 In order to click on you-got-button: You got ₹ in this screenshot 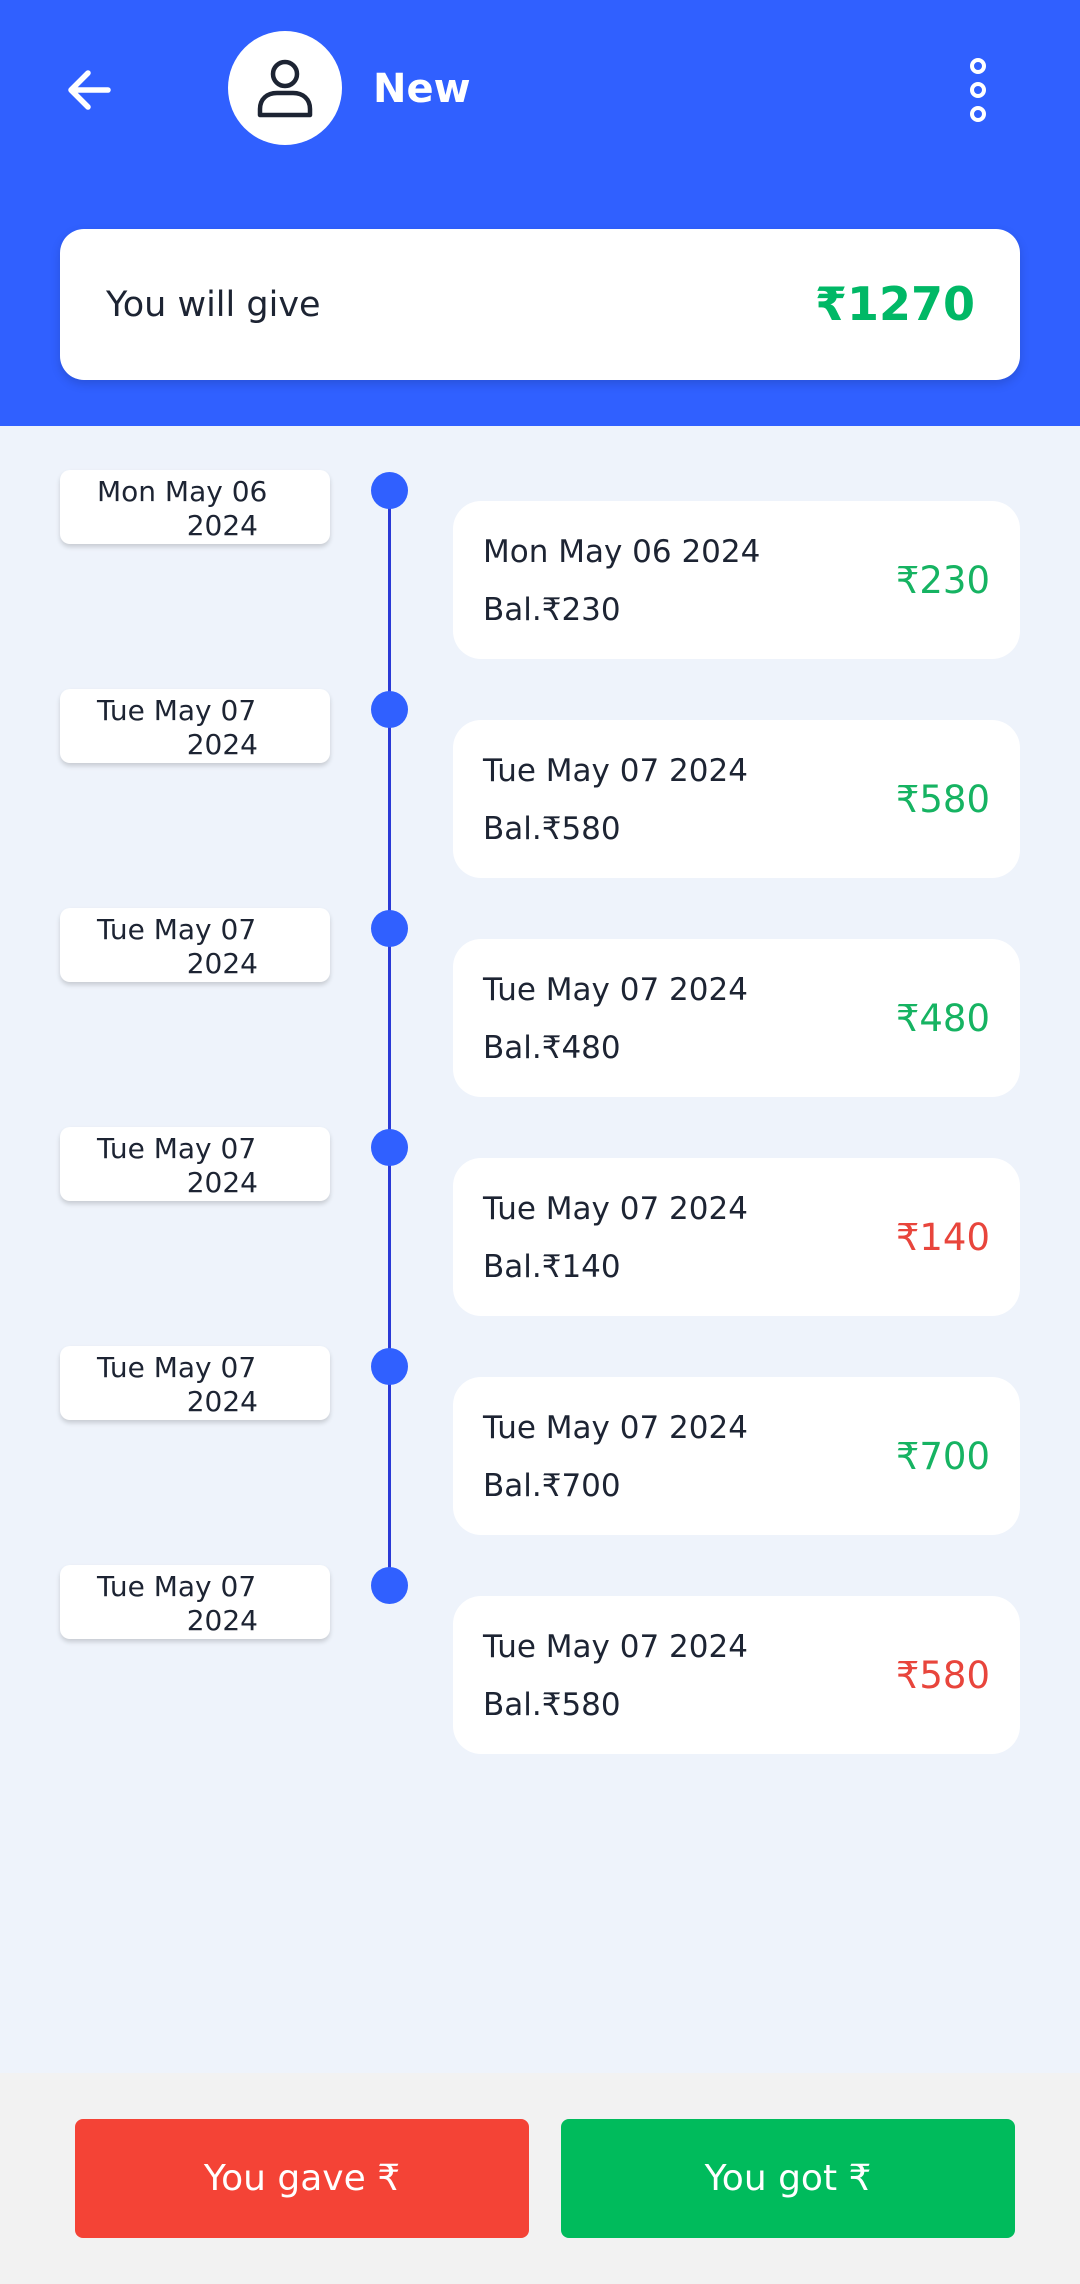, I will do `click(788, 2178)`.